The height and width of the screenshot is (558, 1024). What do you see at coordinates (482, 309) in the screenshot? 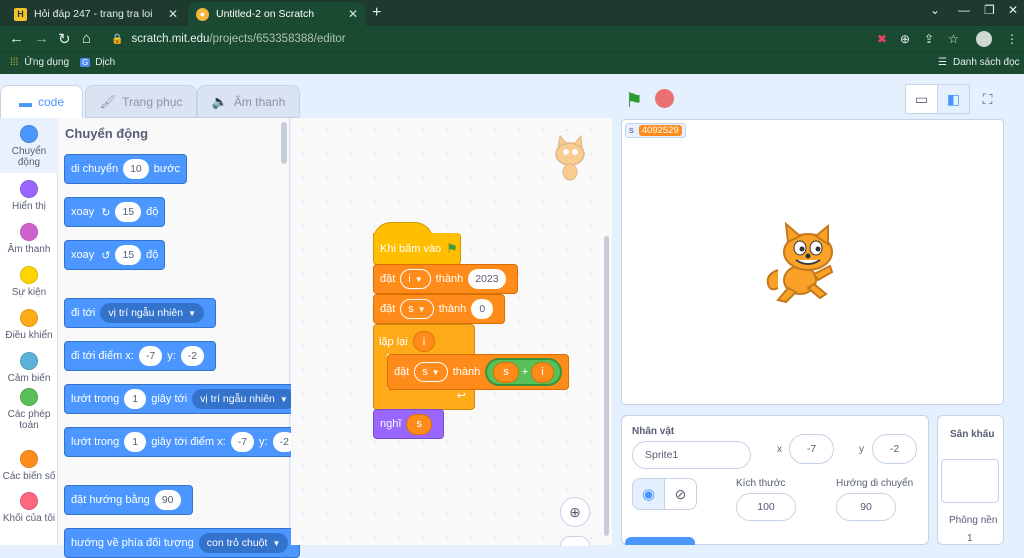
I see `value-input: 0` at bounding box center [482, 309].